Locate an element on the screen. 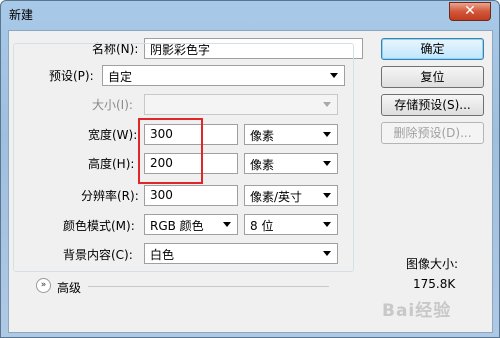 The image size is (500, 338). color-mode-label: 颜色模式(M): is located at coordinates (99, 226).